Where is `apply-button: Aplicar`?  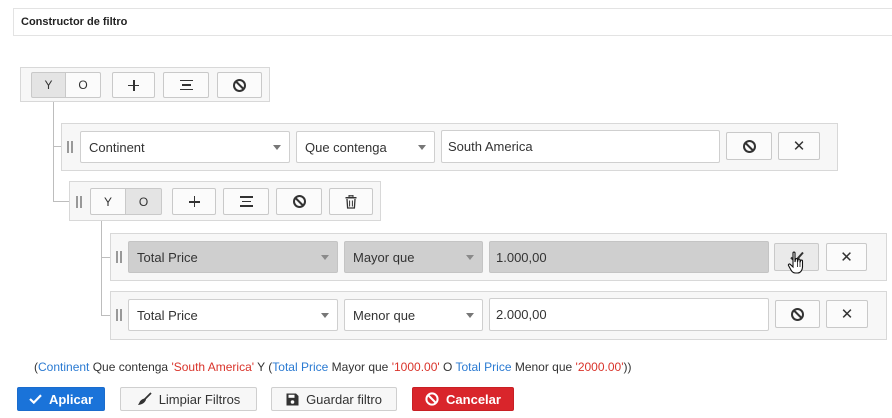
apply-button: Aplicar is located at coordinates (61, 399).